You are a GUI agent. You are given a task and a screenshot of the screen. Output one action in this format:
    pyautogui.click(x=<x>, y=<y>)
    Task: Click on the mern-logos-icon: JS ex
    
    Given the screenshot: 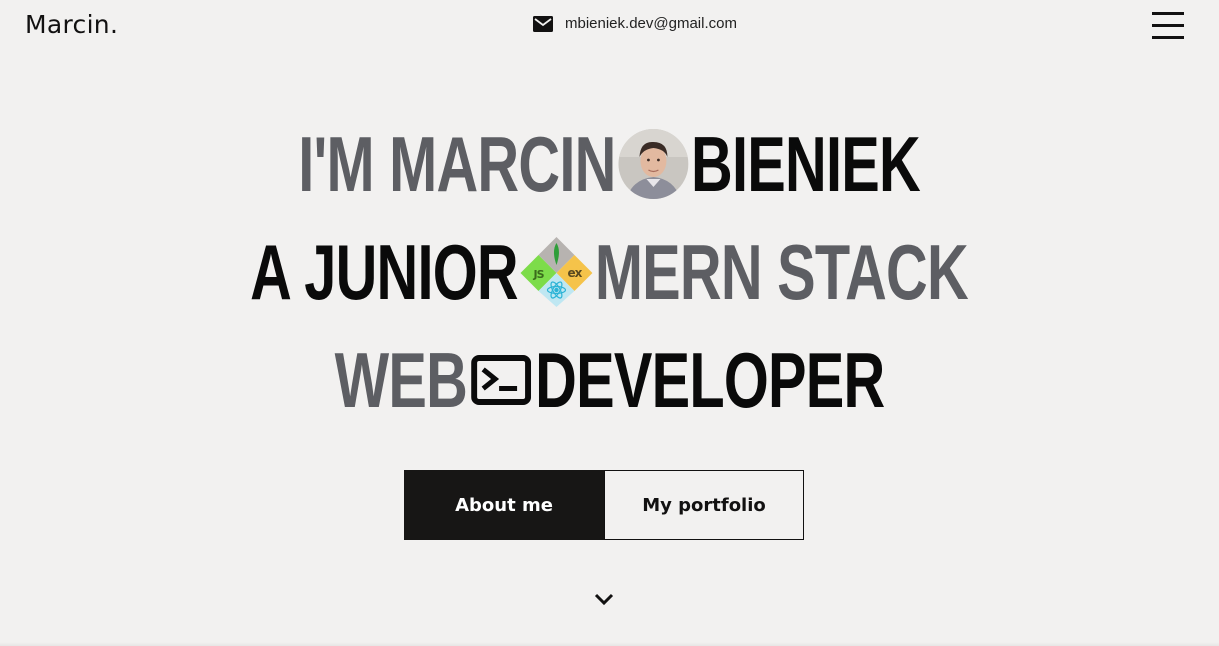 What is the action you would take?
    pyautogui.click(x=556, y=272)
    